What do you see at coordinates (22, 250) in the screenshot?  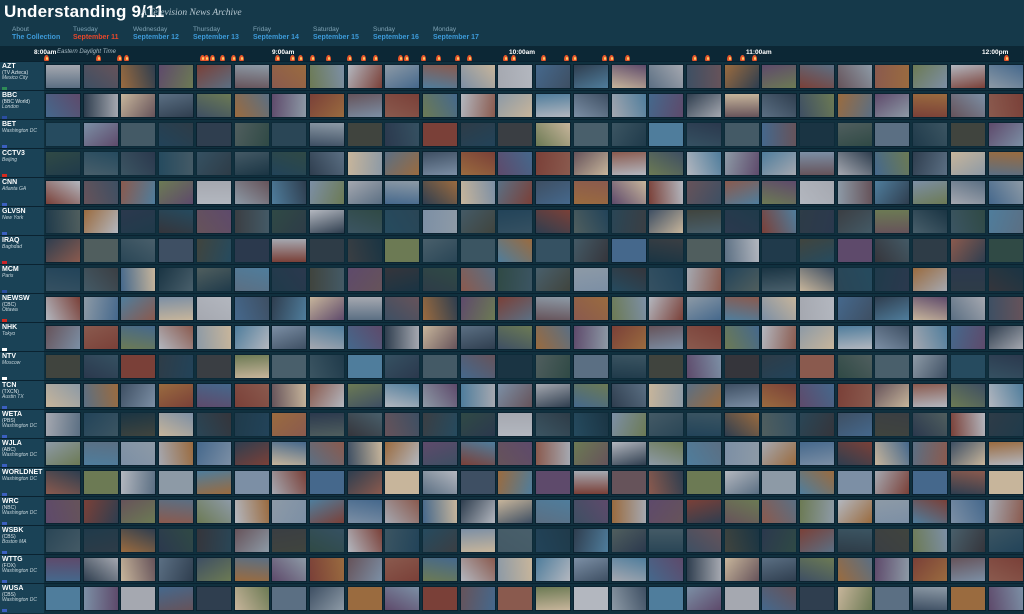 I see `channel-label: IRAQ Baghdad` at bounding box center [22, 250].